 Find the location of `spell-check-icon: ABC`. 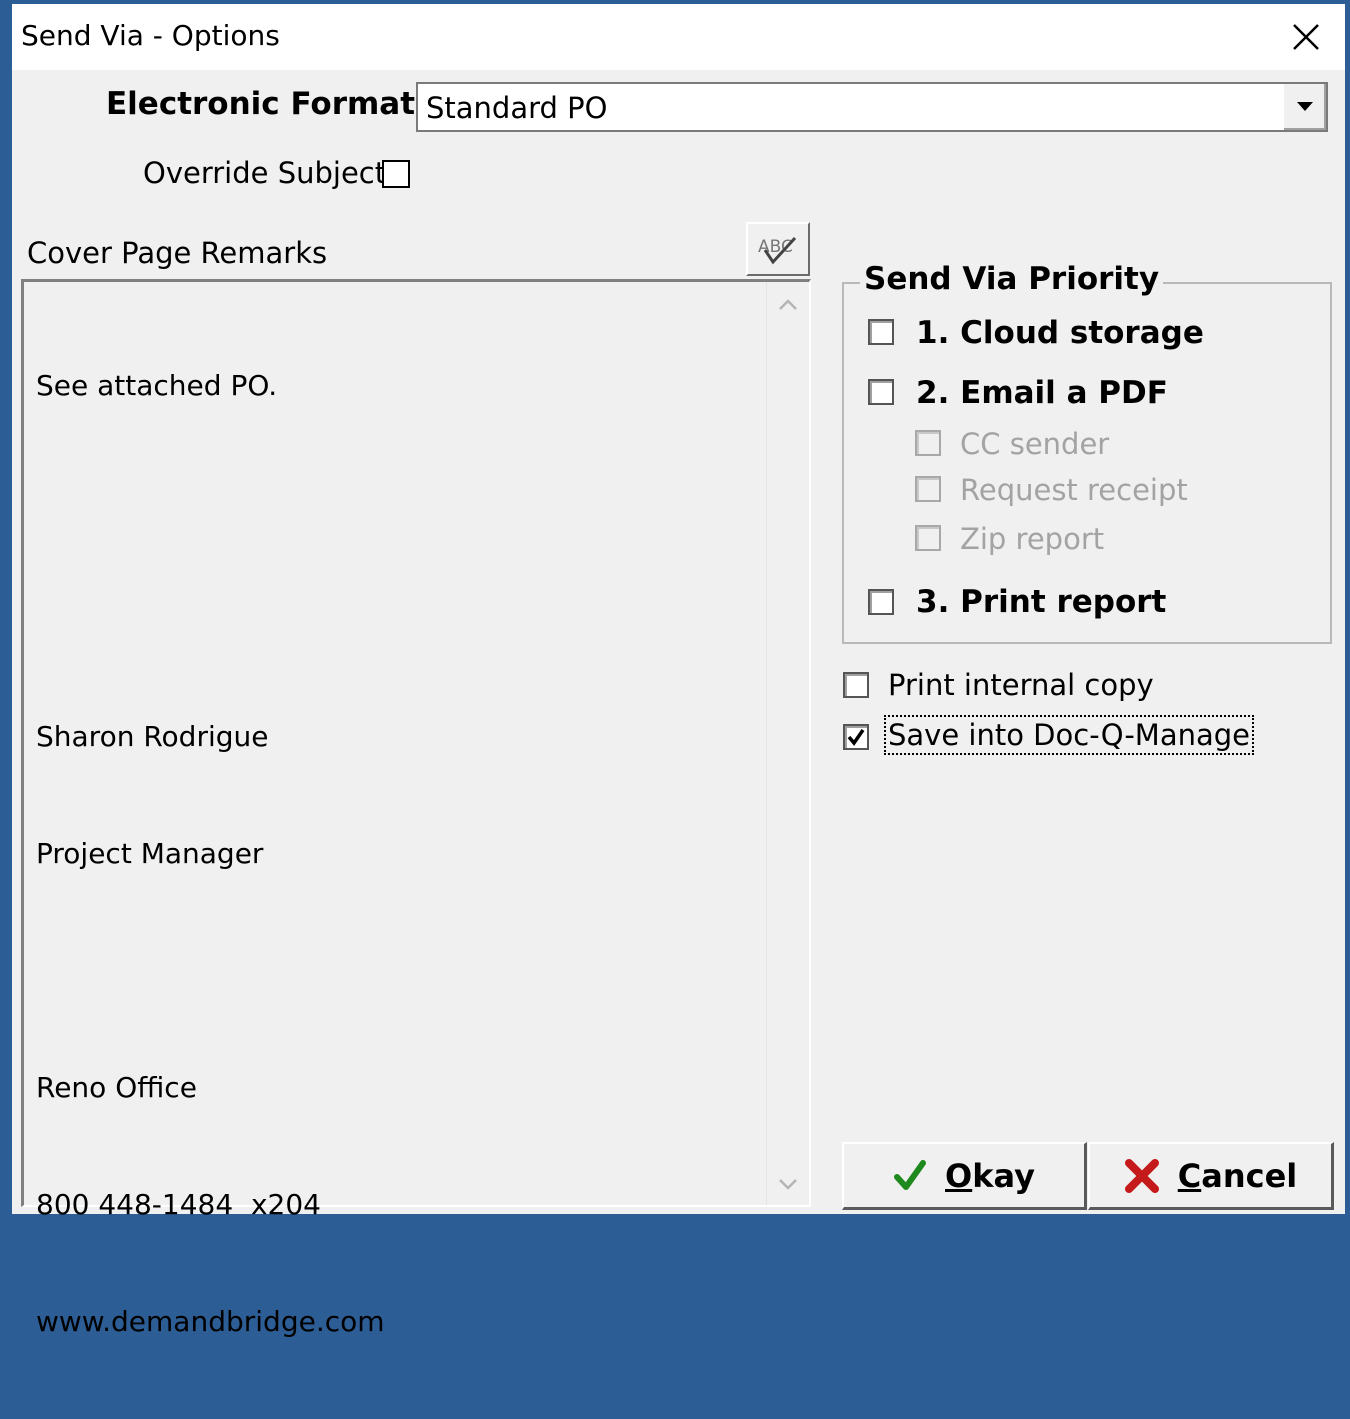

spell-check-icon: ABC is located at coordinates (777, 250).